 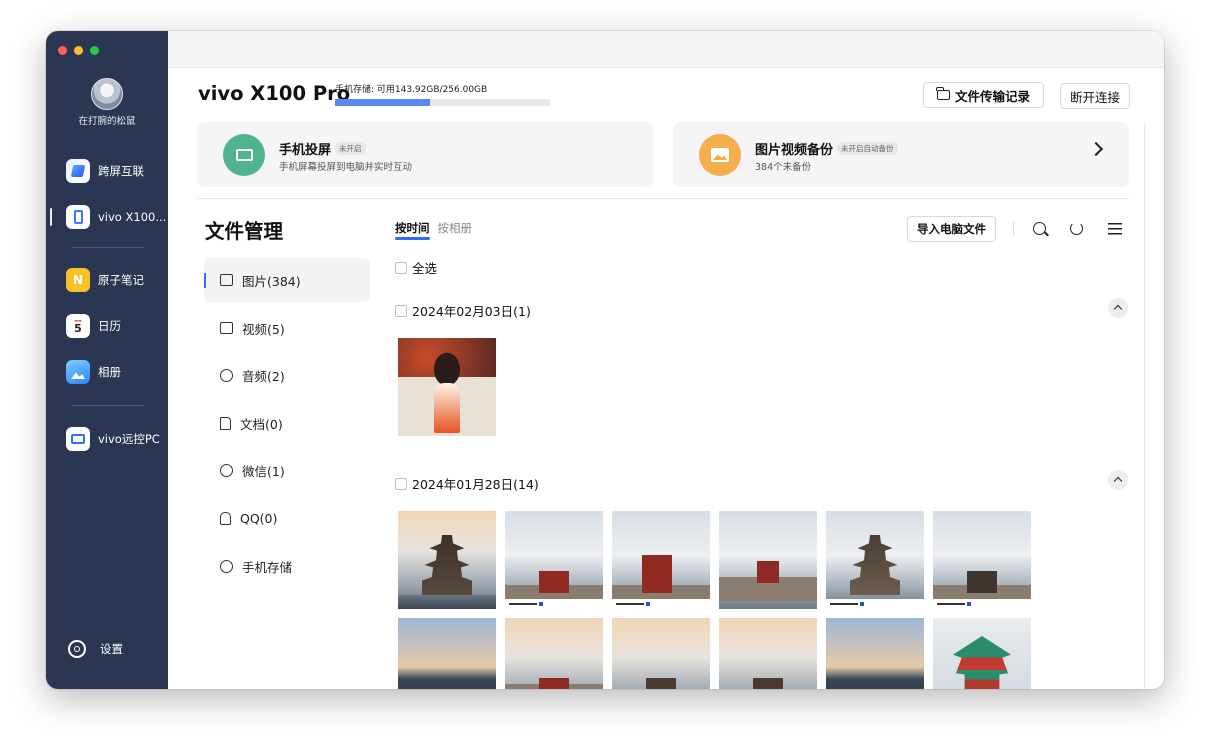 I want to click on calendar-icon: ▬▬ 5, so click(x=78, y=326).